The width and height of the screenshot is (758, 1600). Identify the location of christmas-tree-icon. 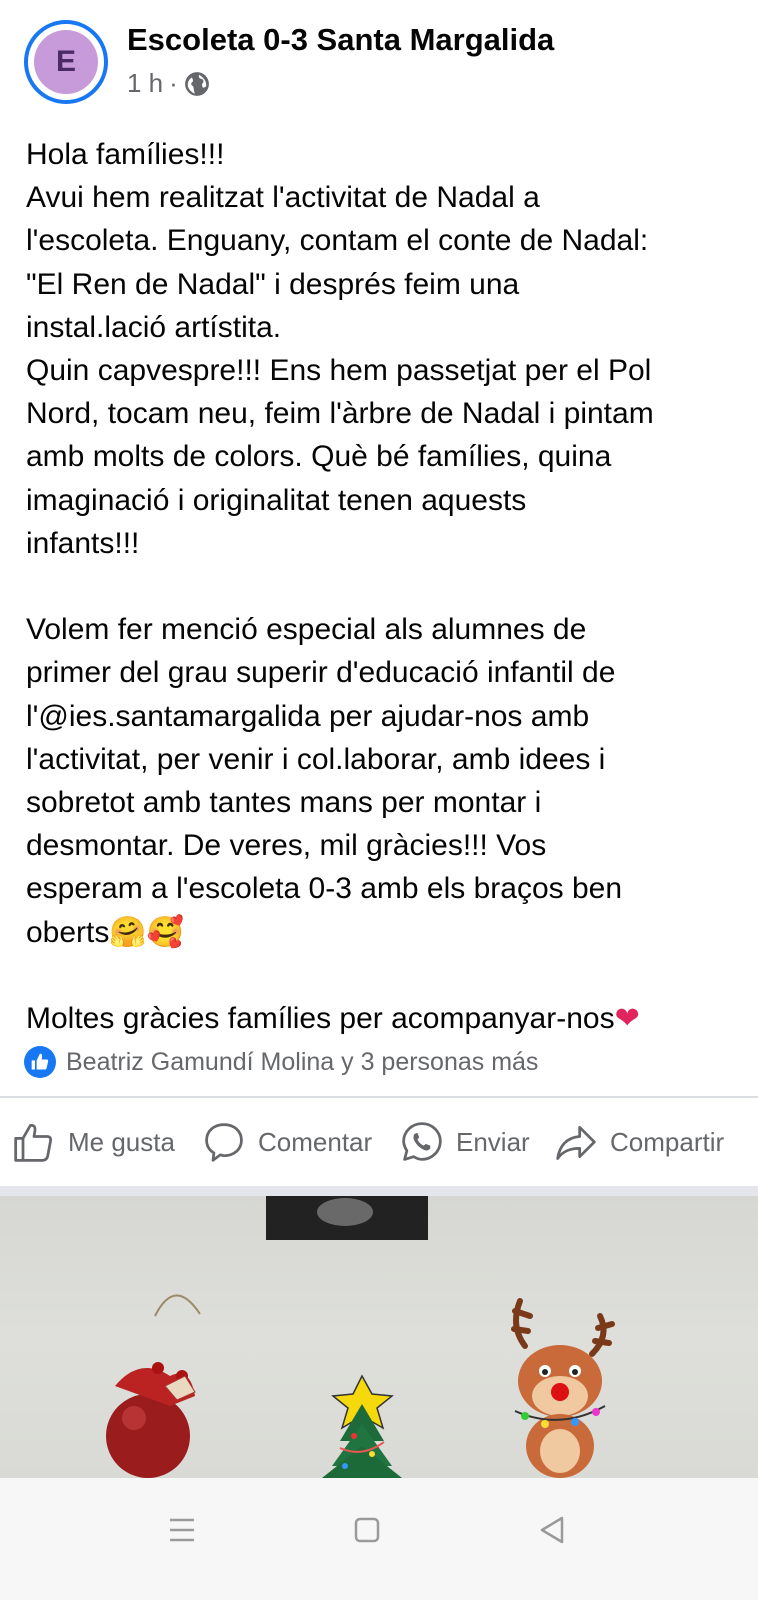
(362, 1426).